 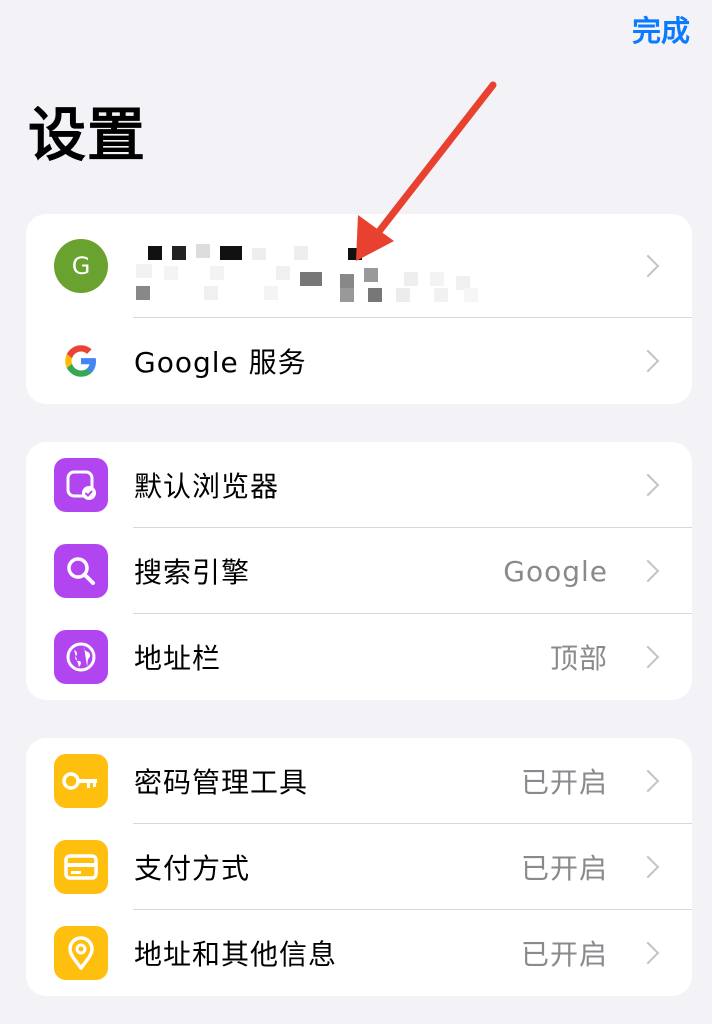 What do you see at coordinates (81, 571) in the screenshot?
I see `search-icon` at bounding box center [81, 571].